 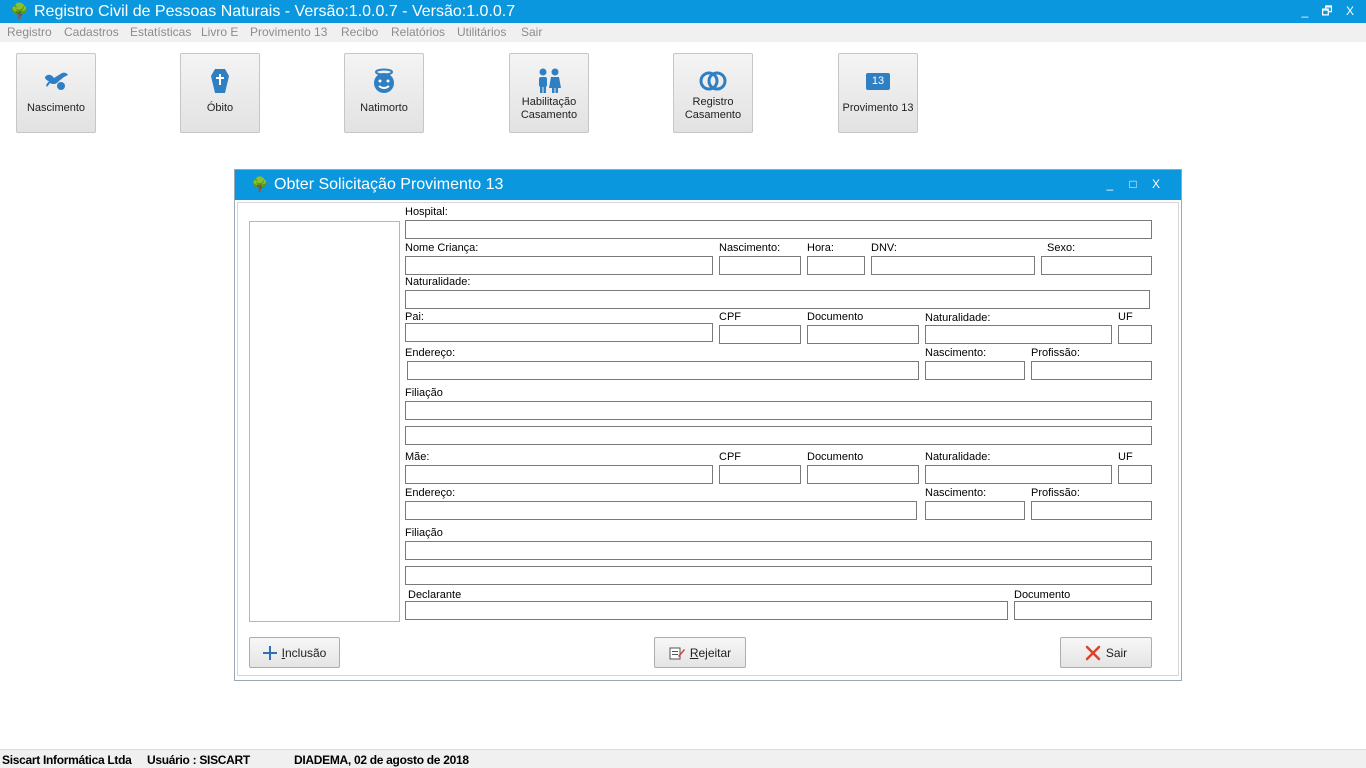 I want to click on solicitations-list, so click(x=324, y=421).